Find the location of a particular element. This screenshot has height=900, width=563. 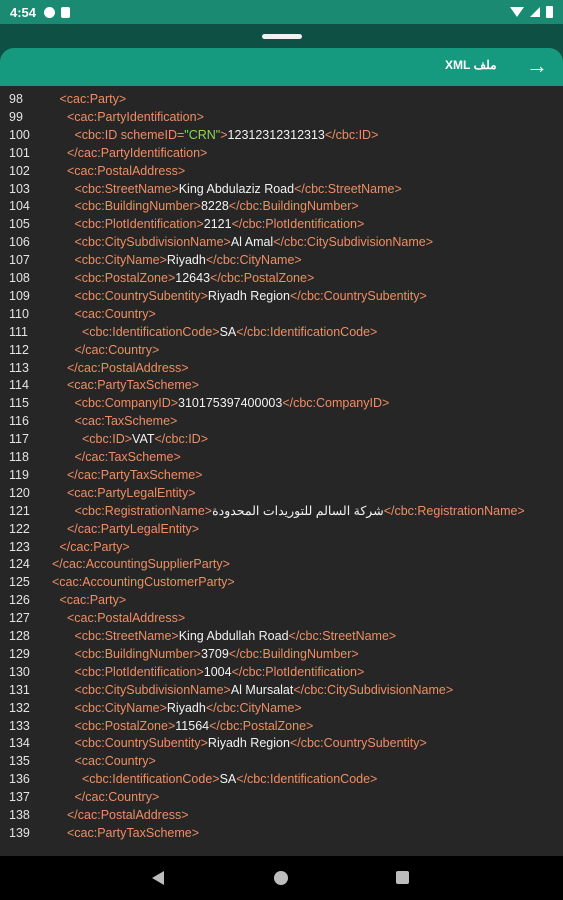

xml-tag: <cac:PostalAddress> is located at coordinates (126, 170).